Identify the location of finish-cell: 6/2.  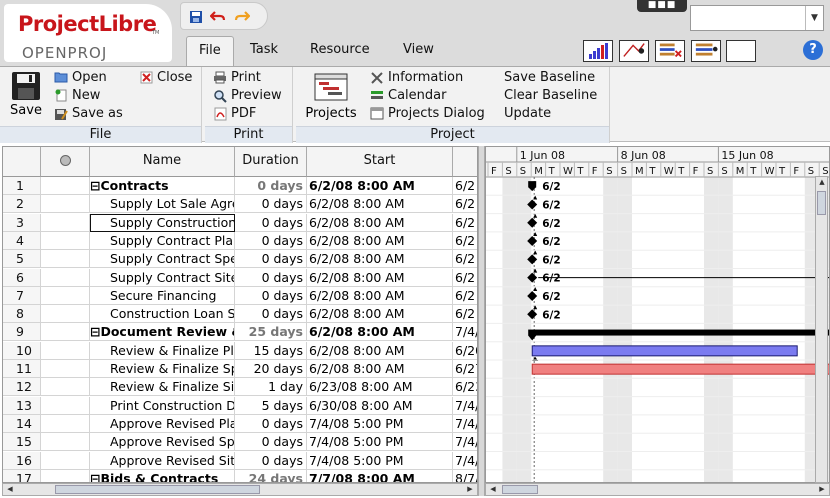
(465, 186).